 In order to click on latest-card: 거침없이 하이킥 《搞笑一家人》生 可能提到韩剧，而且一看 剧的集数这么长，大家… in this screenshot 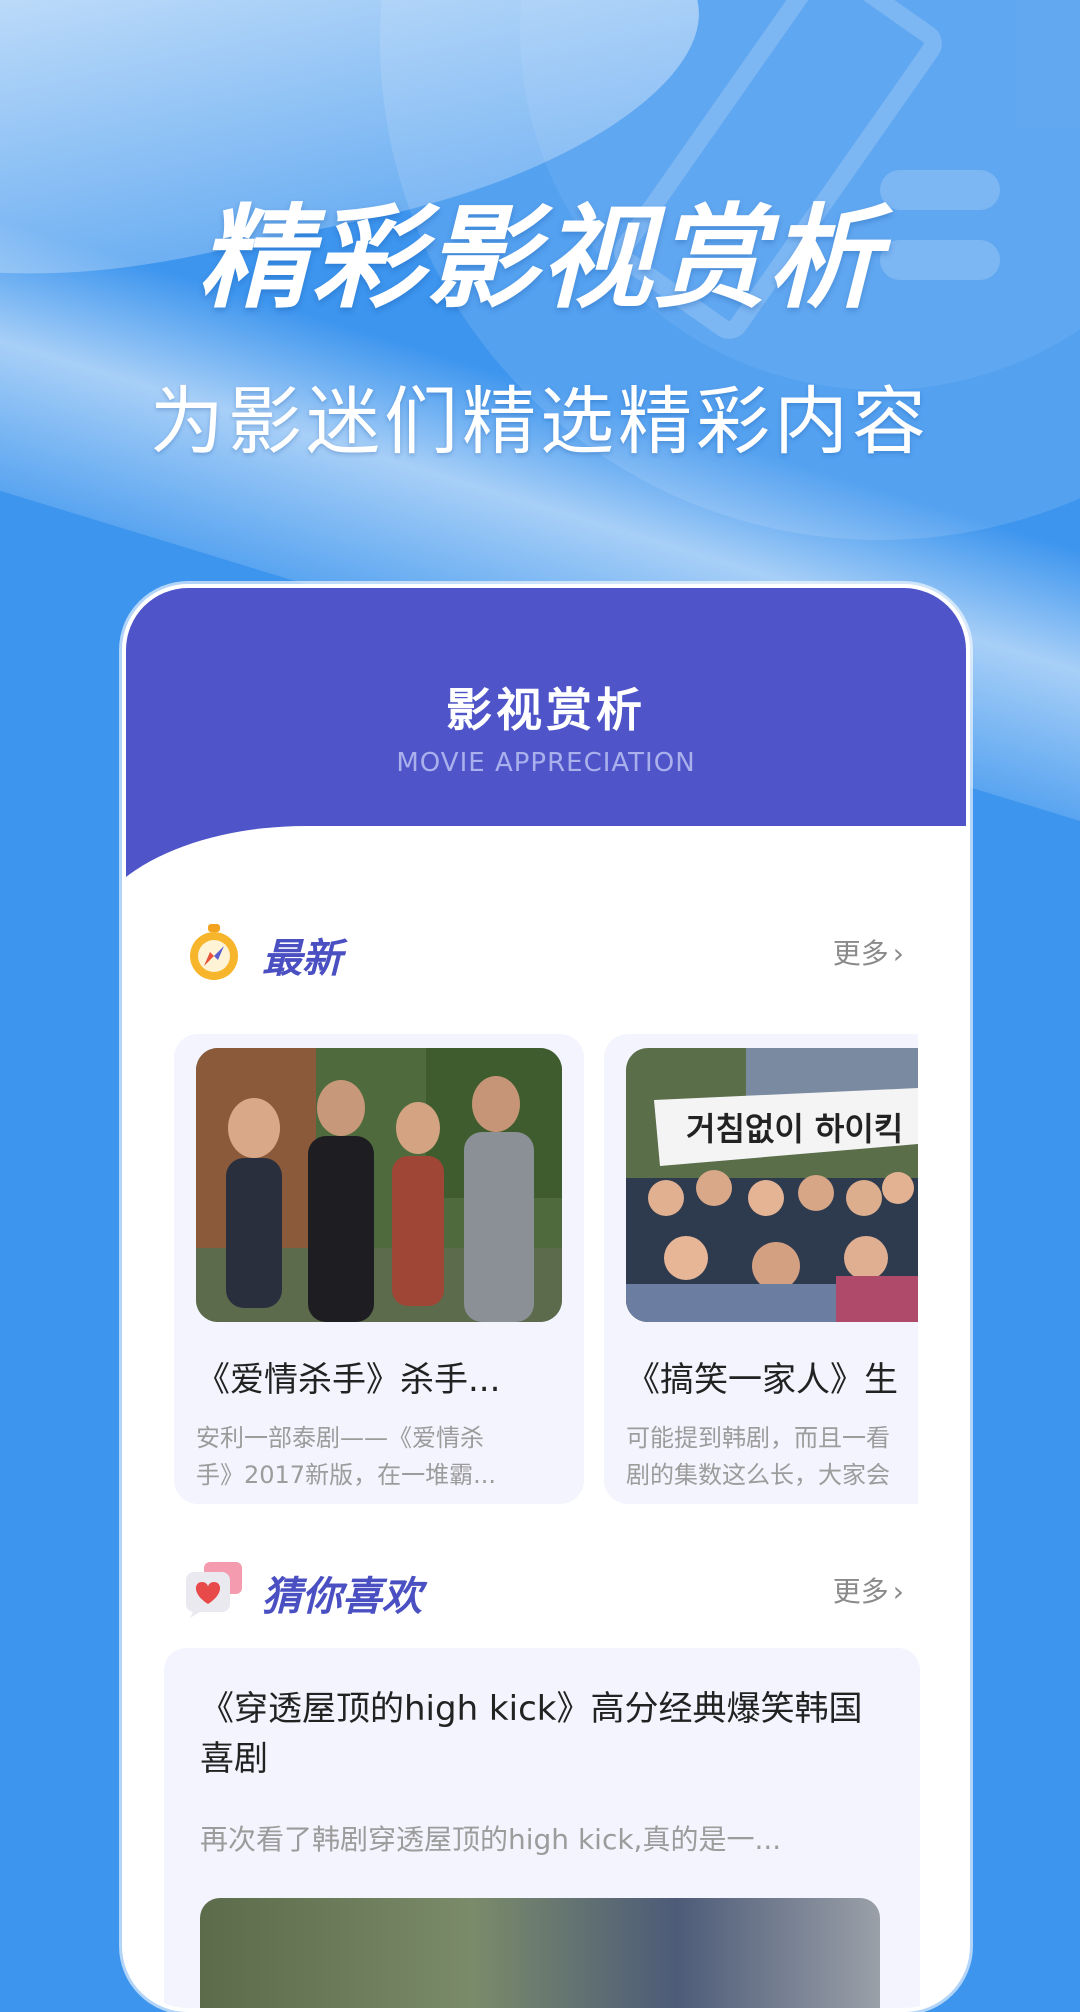, I will do `click(761, 1269)`.